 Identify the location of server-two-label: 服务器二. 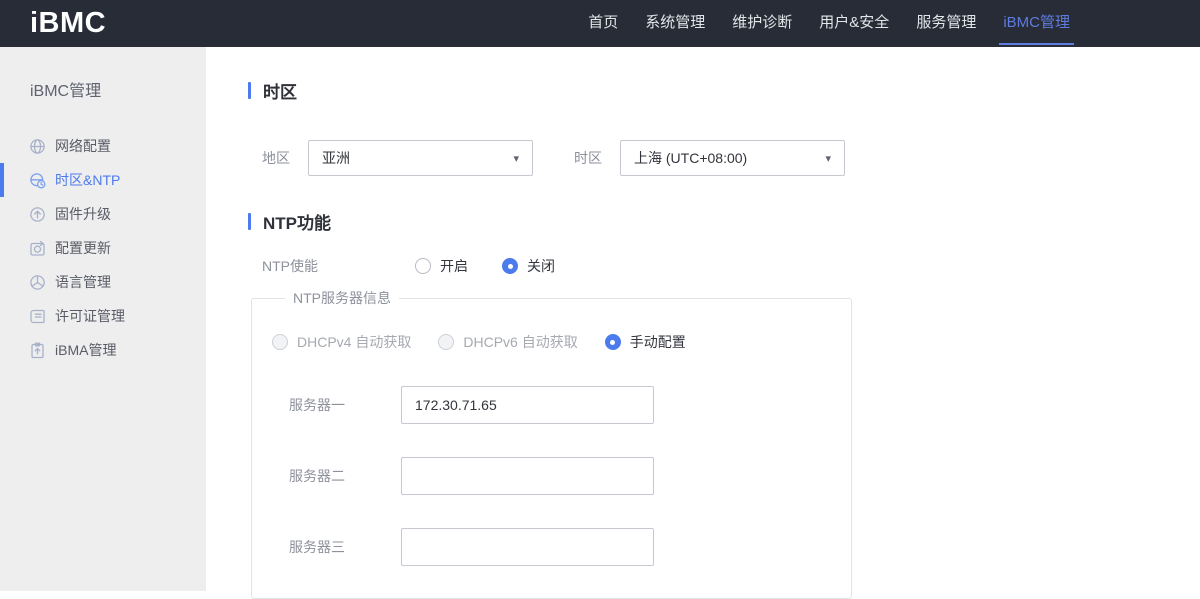
(317, 476).